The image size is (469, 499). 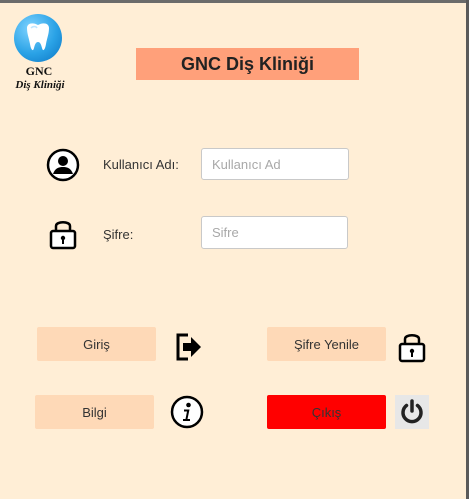 I want to click on password-lock-icon, so click(x=63, y=233).